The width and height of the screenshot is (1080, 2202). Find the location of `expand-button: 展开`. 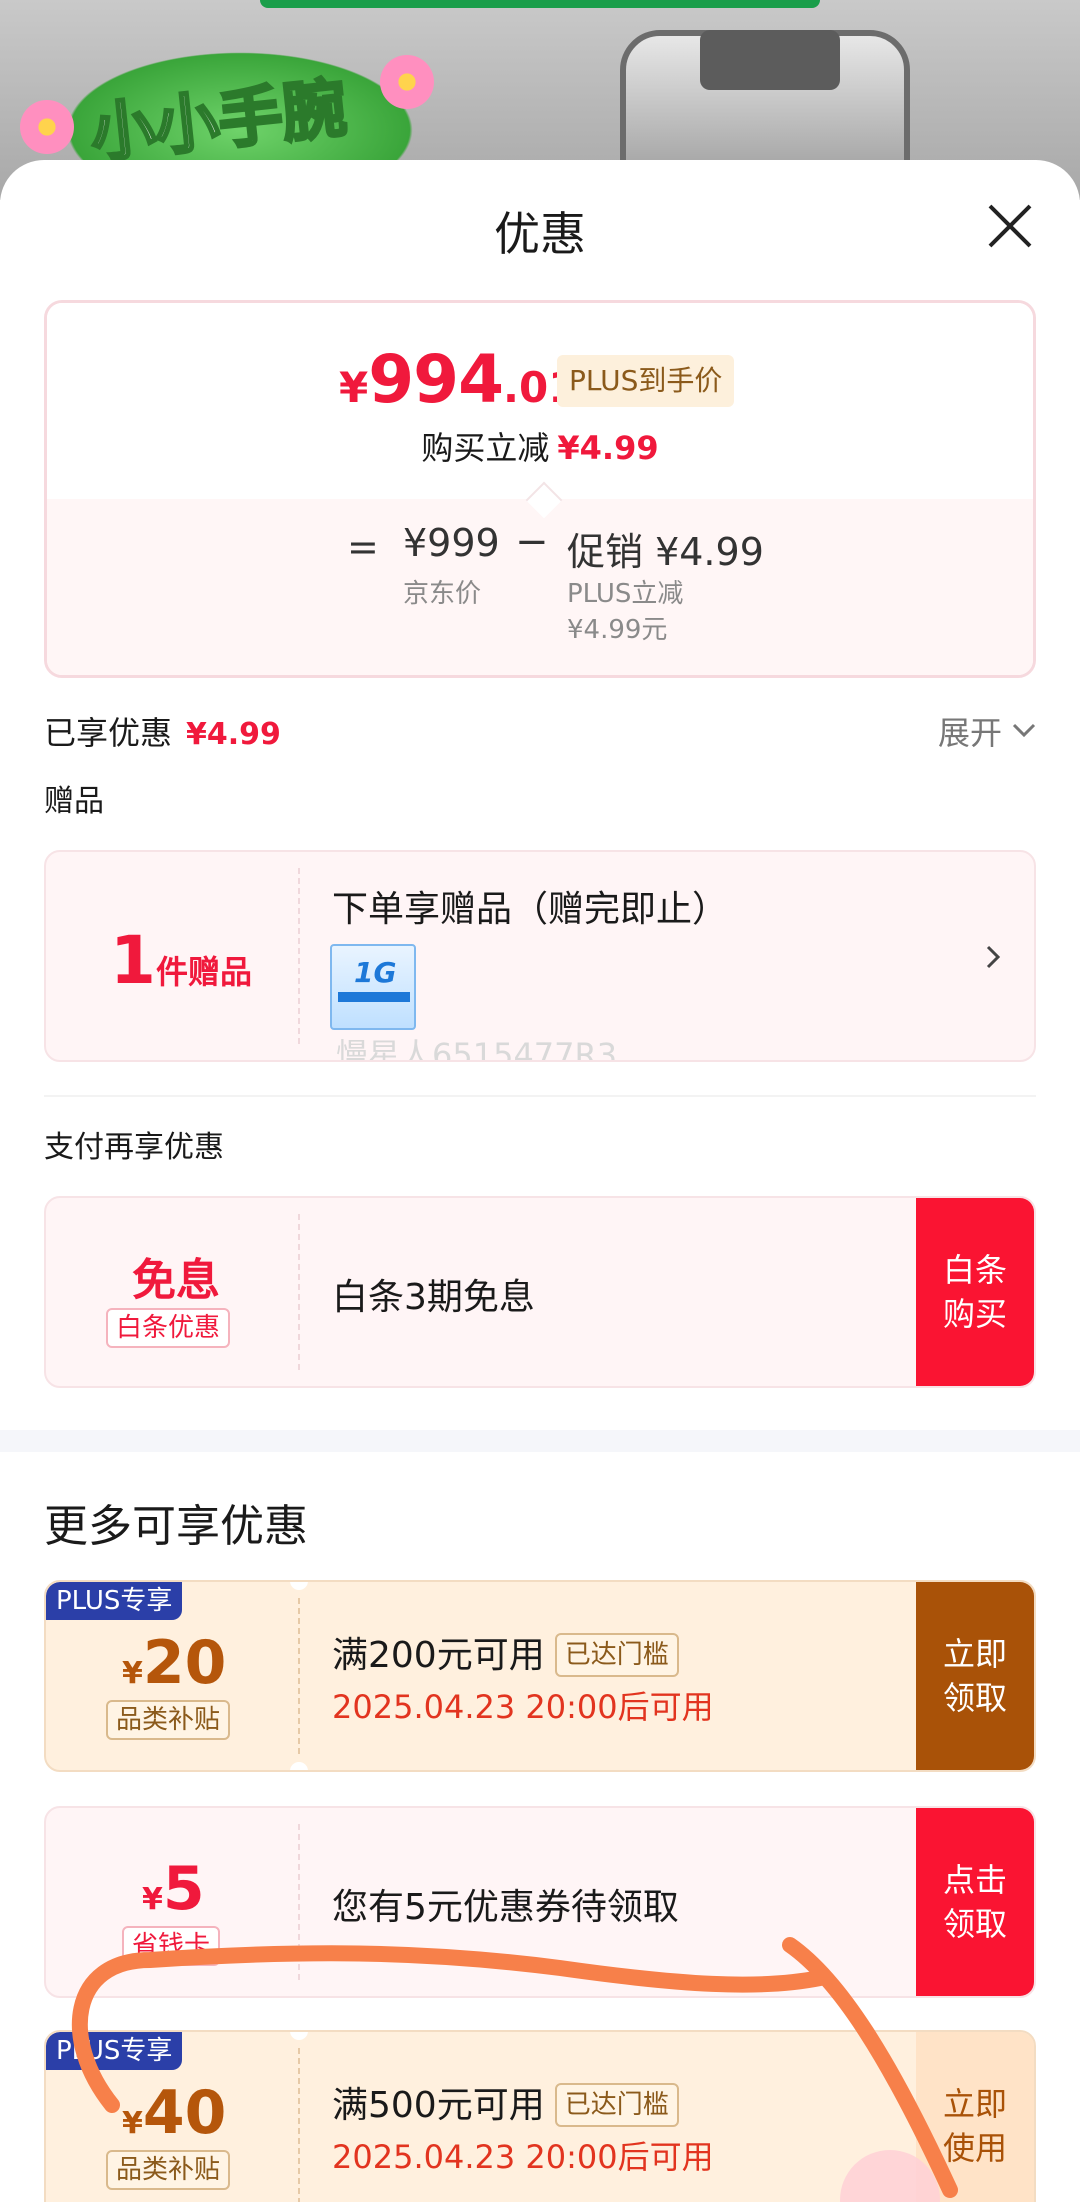

expand-button: 展开 is located at coordinates (970, 731).